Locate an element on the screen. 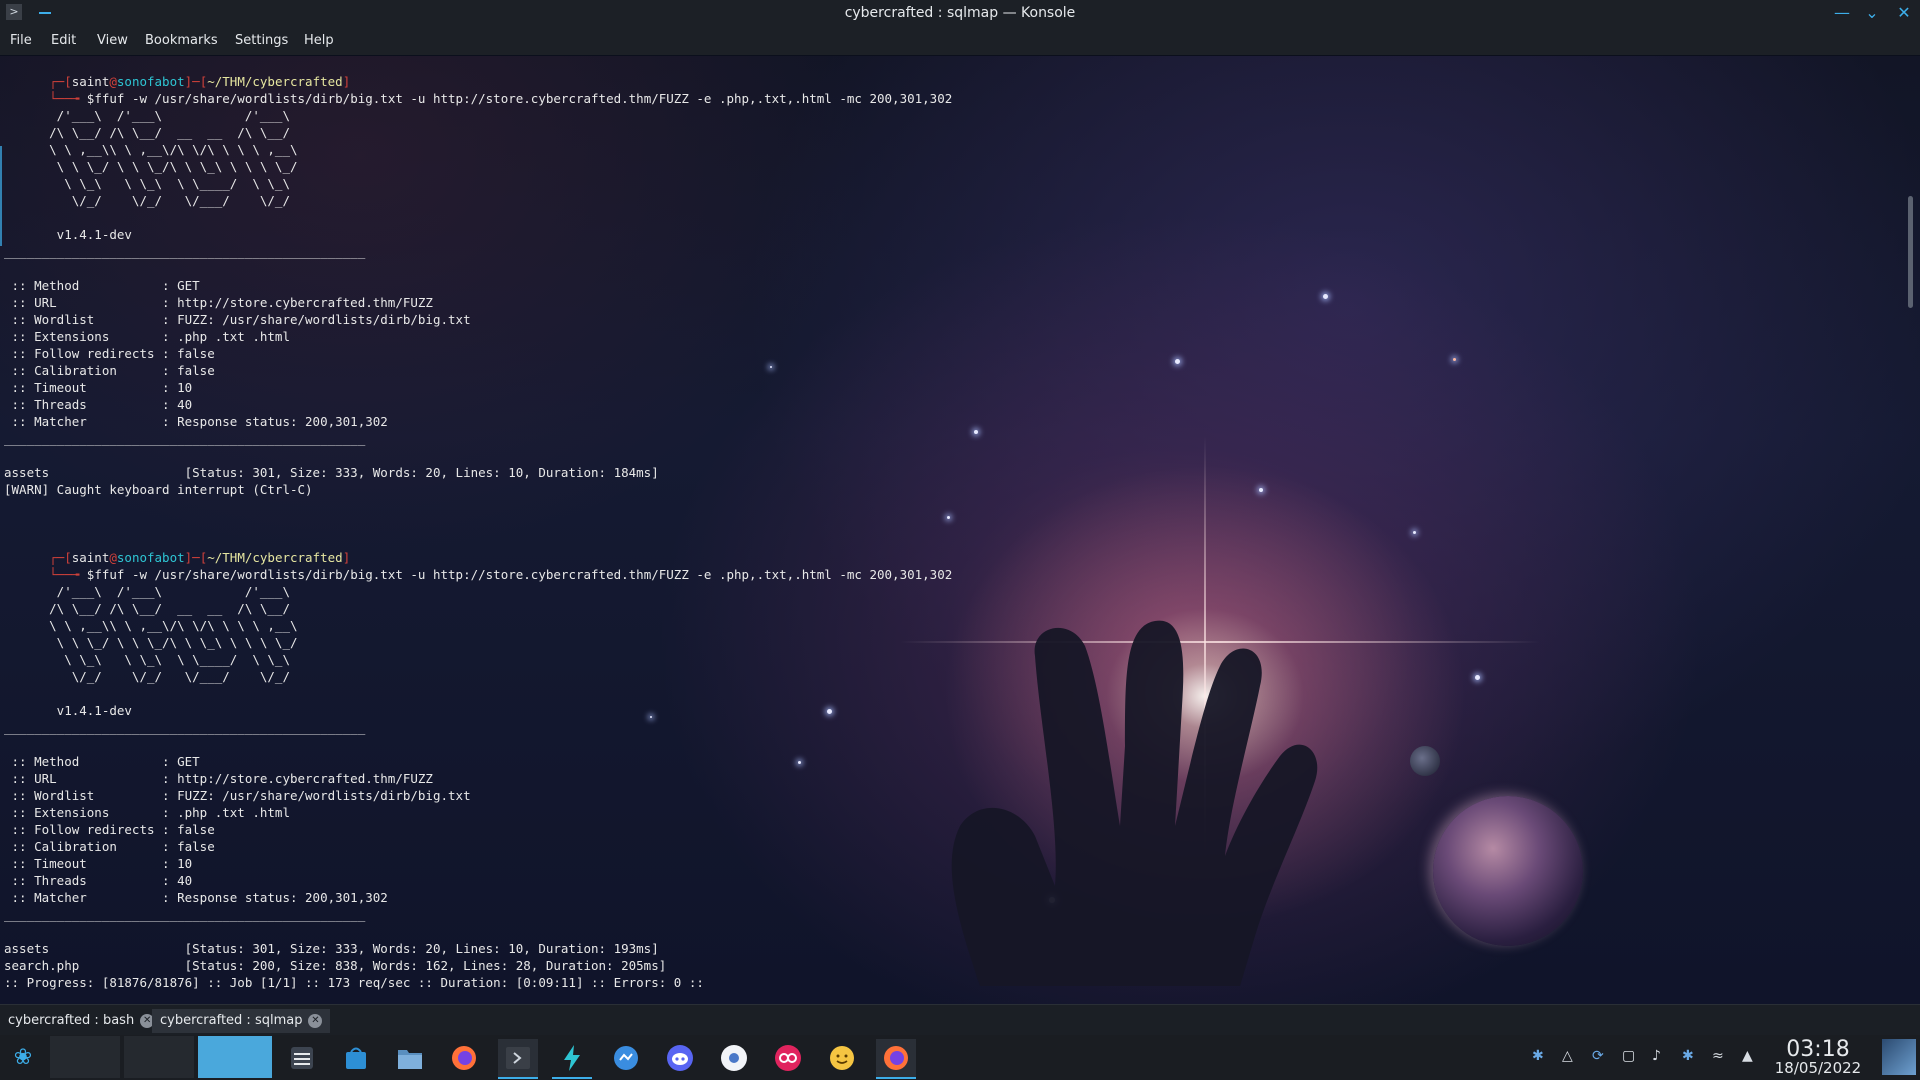 This screenshot has height=1080, width=1920. menu-bookmarks: Bookmarks is located at coordinates (181, 40).